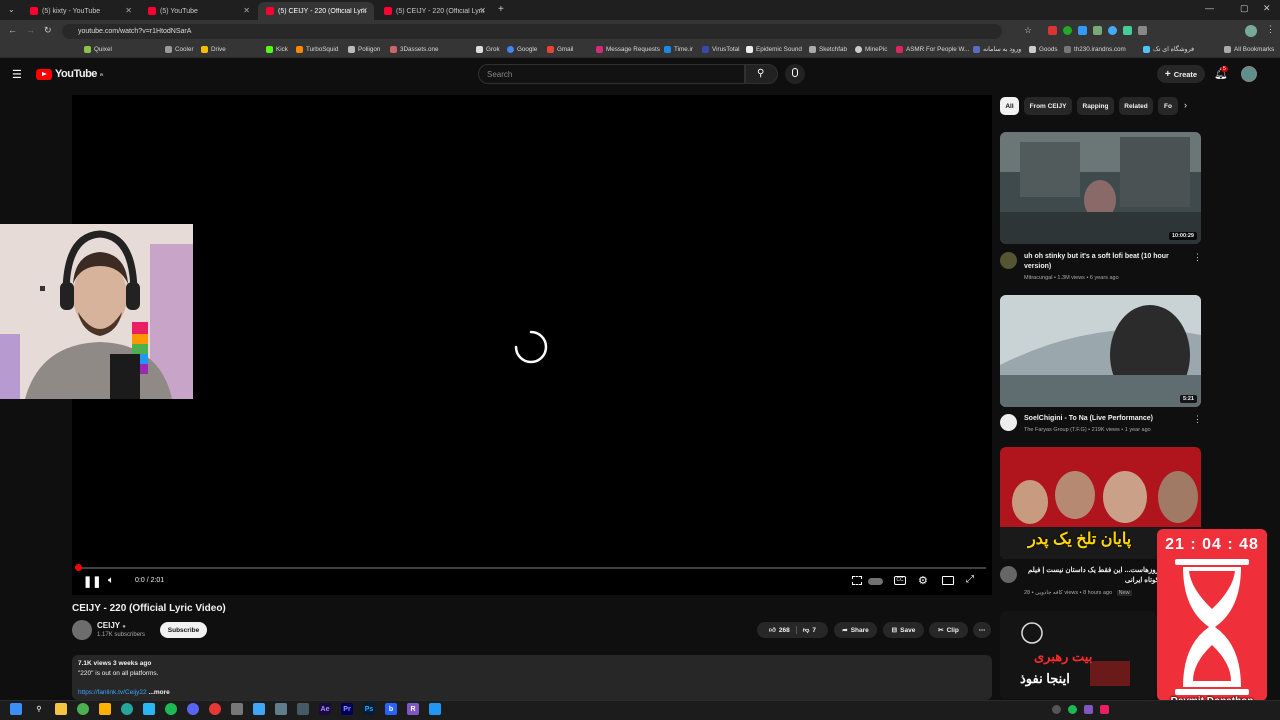 The image size is (1280, 720). What do you see at coordinates (875, 581) in the screenshot?
I see `autoplay-toggle` at bounding box center [875, 581].